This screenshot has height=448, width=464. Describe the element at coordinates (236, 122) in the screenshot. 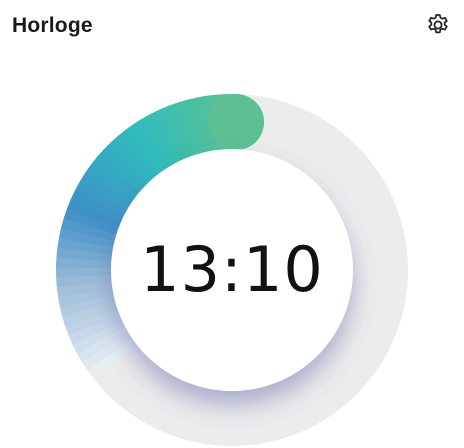

I see `progress-arc-end-cap` at that location.